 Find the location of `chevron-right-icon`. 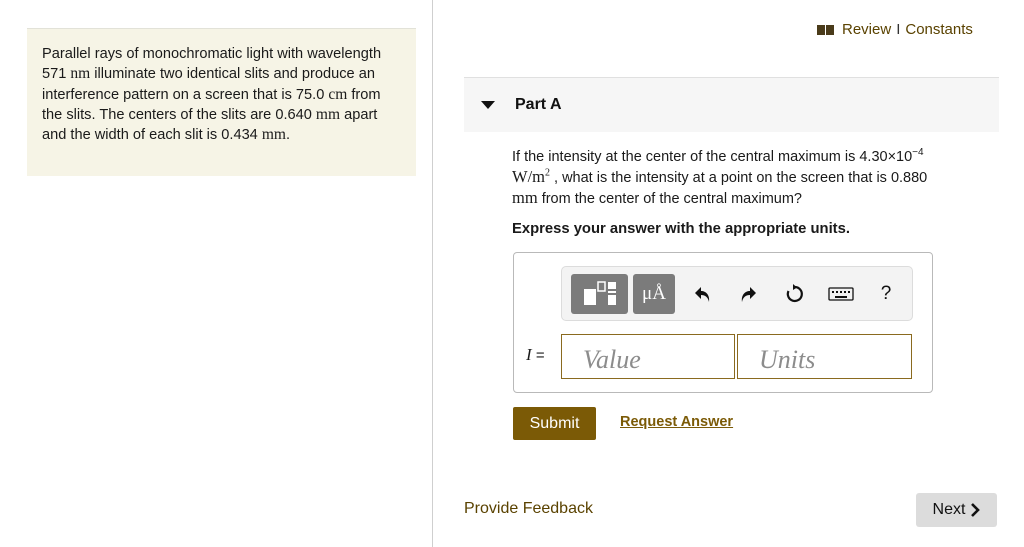

chevron-right-icon is located at coordinates (976, 510).